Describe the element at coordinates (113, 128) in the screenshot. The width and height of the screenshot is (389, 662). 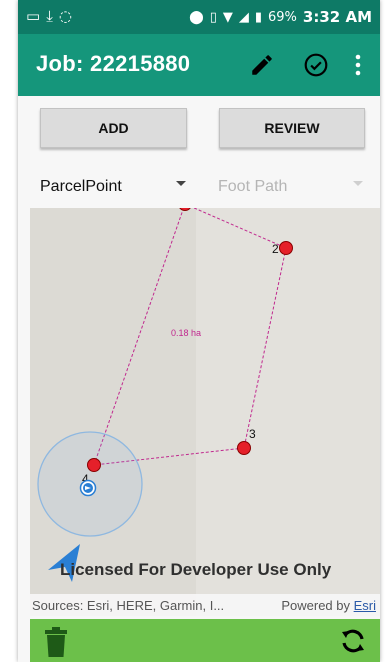
I see `add-button: ADD` at that location.